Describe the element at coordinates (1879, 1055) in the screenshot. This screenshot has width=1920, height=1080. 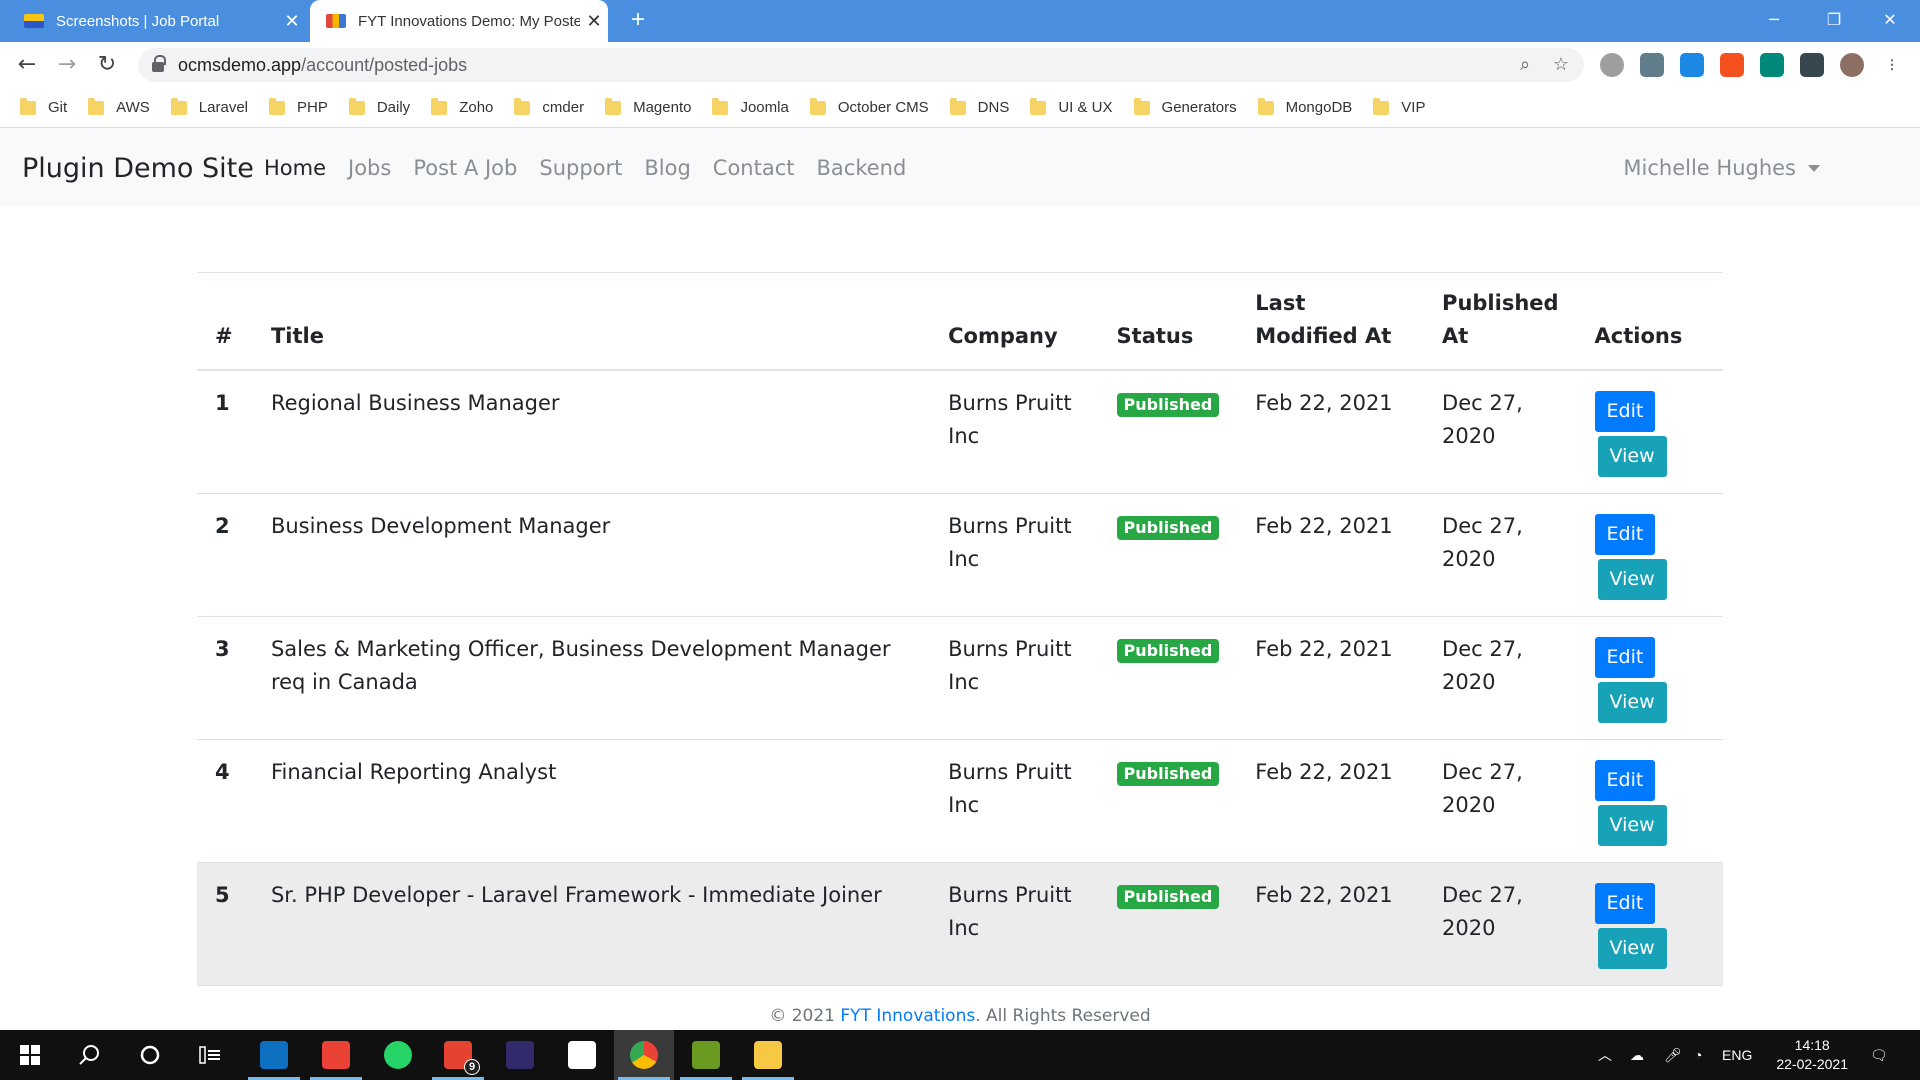
I see `notifications-icon: 🗨︎` at that location.